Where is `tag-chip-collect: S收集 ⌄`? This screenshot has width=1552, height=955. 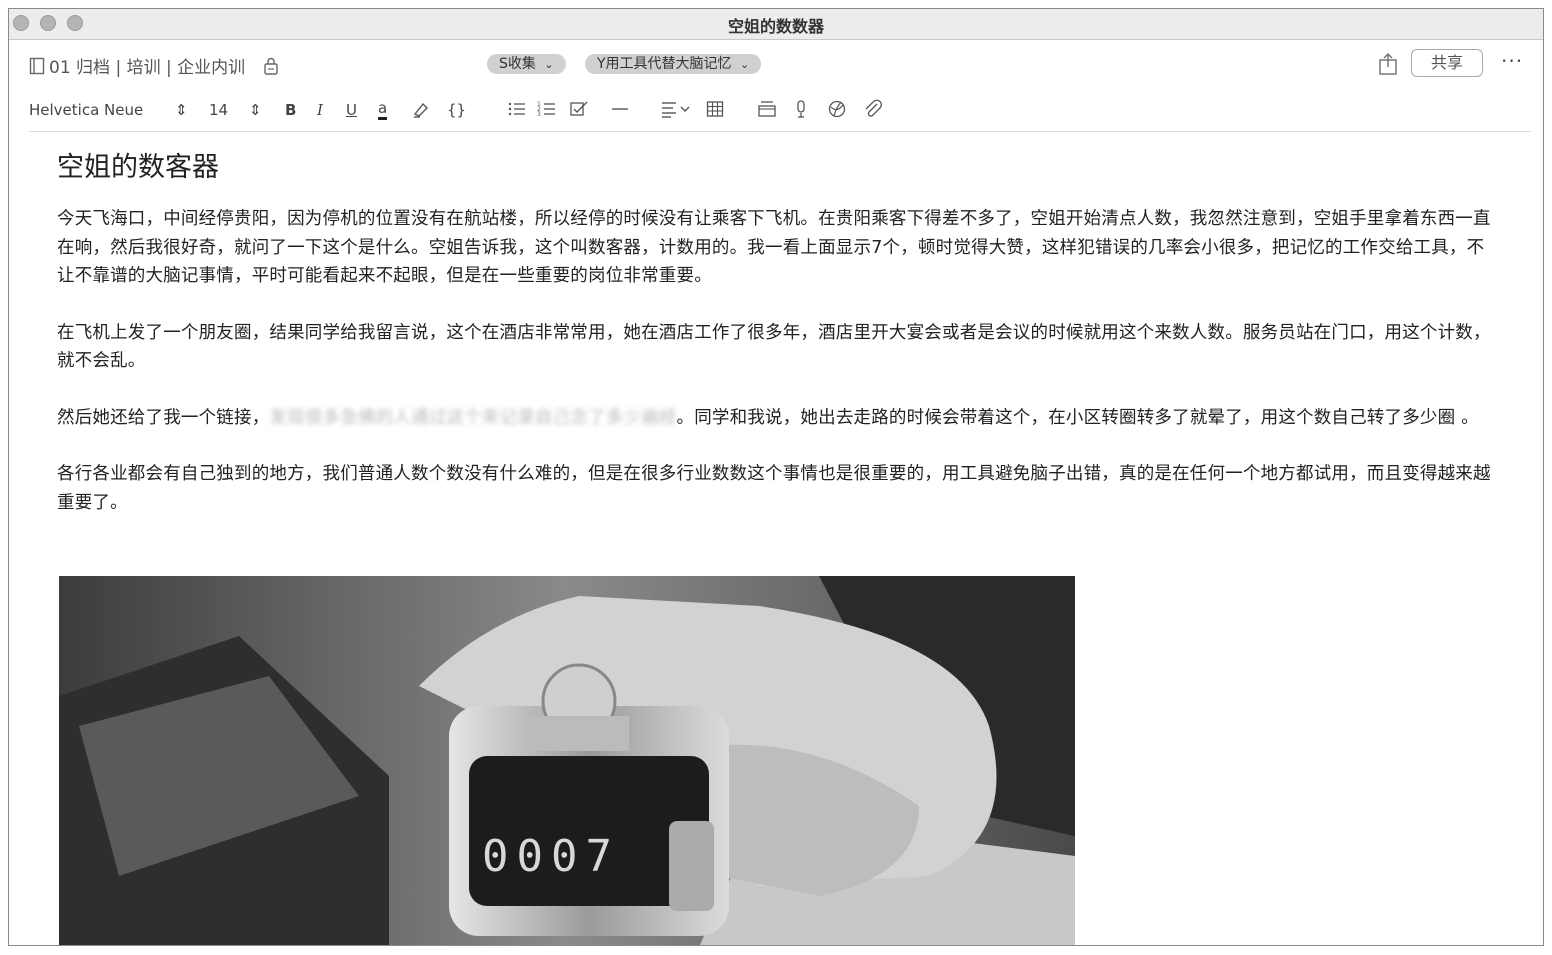
tag-chip-collect: S收集 ⌄ is located at coordinates (526, 64).